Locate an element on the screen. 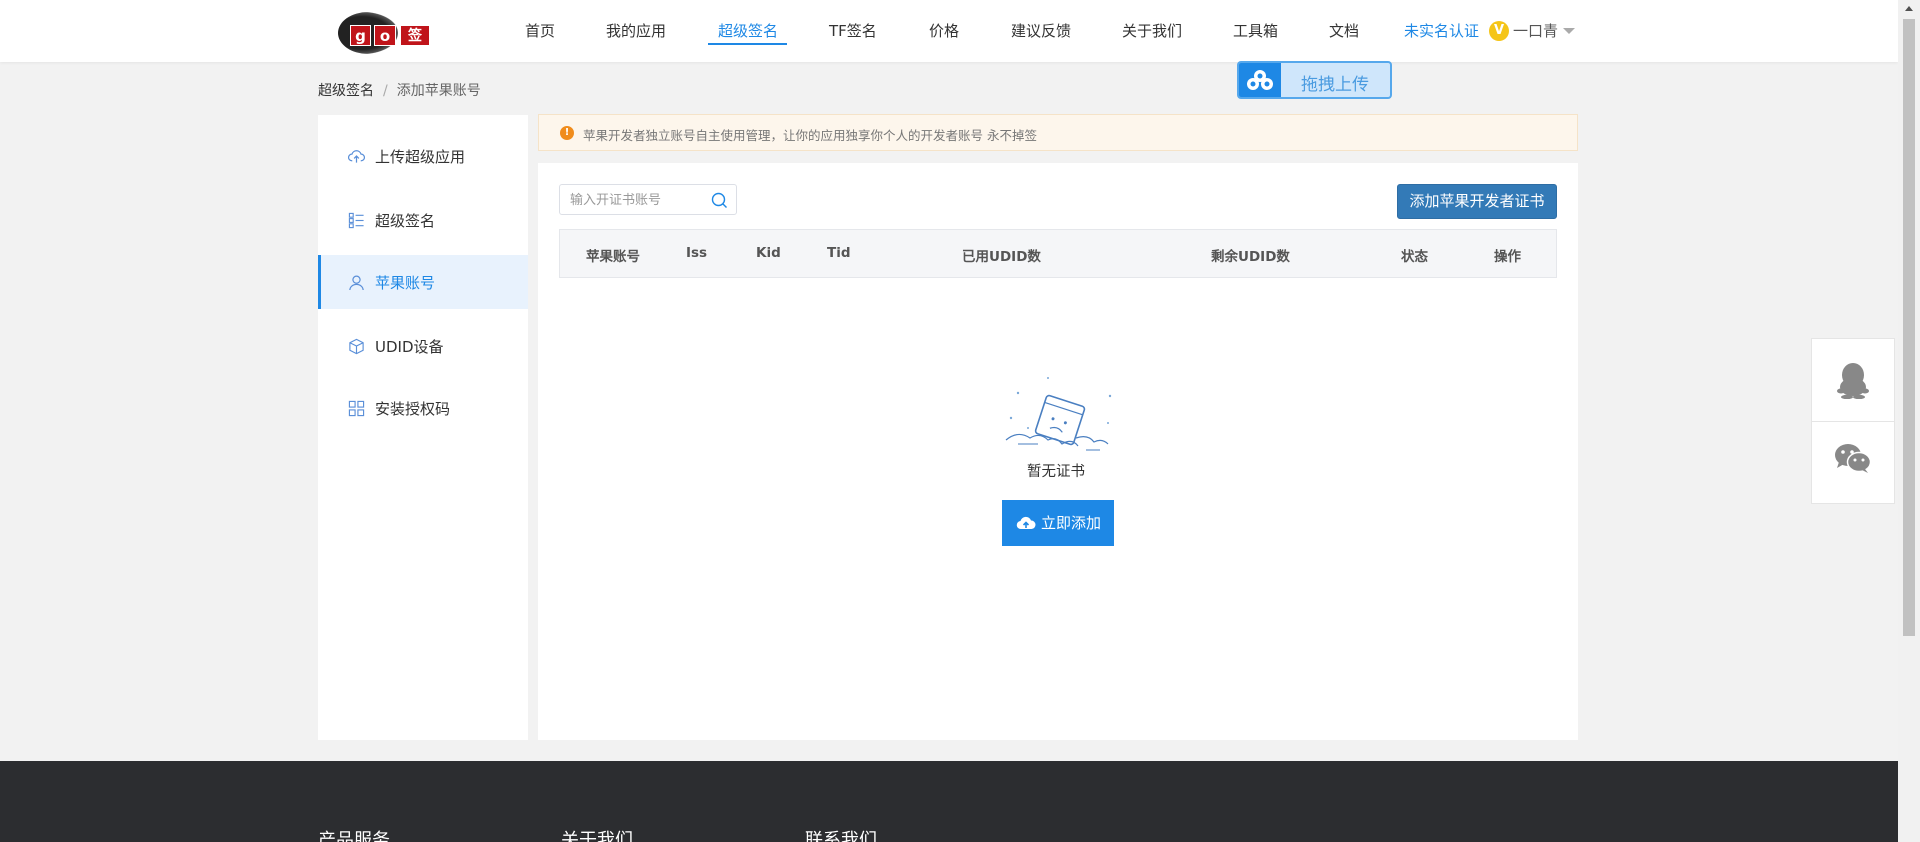  column-header-used-udid: 已用UDID数 is located at coordinates (1001, 257).